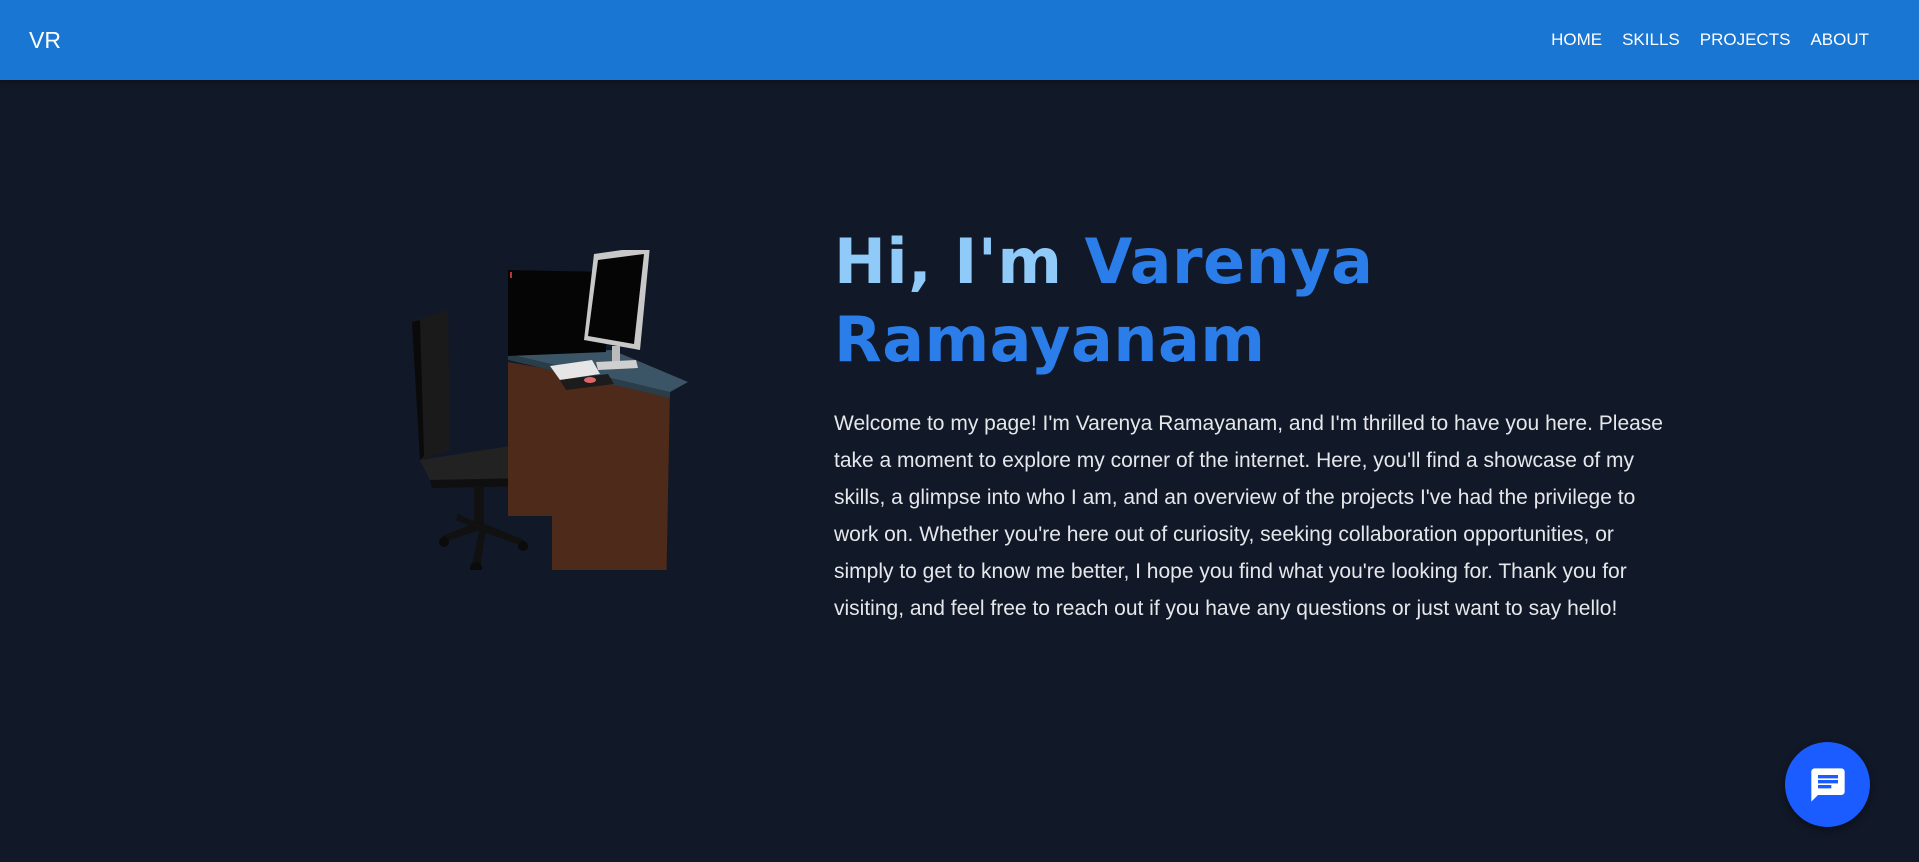 This screenshot has width=1919, height=862. I want to click on chat-button, so click(1827, 784).